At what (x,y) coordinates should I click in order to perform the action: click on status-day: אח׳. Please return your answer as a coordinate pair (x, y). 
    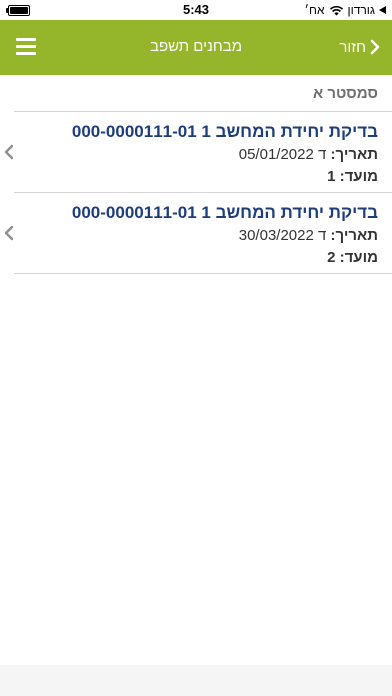
    Looking at the image, I should click on (314, 10).